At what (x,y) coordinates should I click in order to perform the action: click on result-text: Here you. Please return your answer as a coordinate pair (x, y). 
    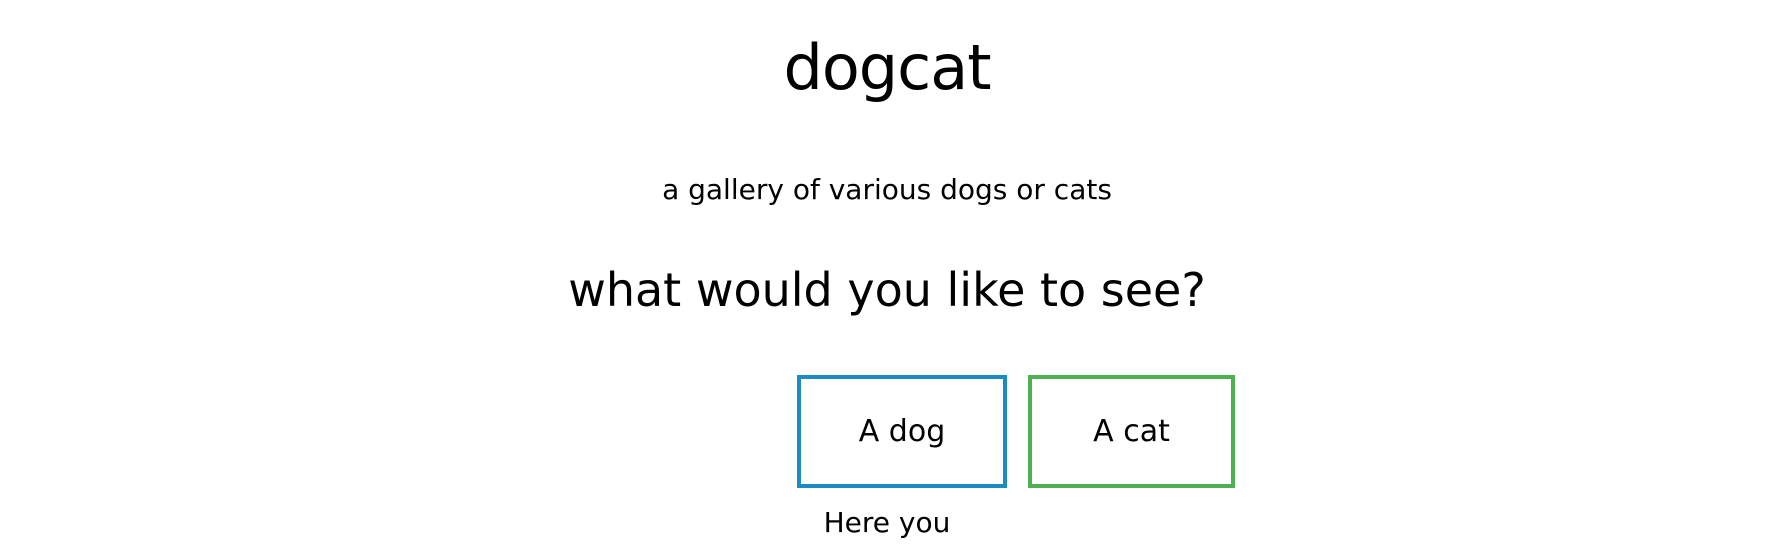
    Looking at the image, I should click on (887, 522).